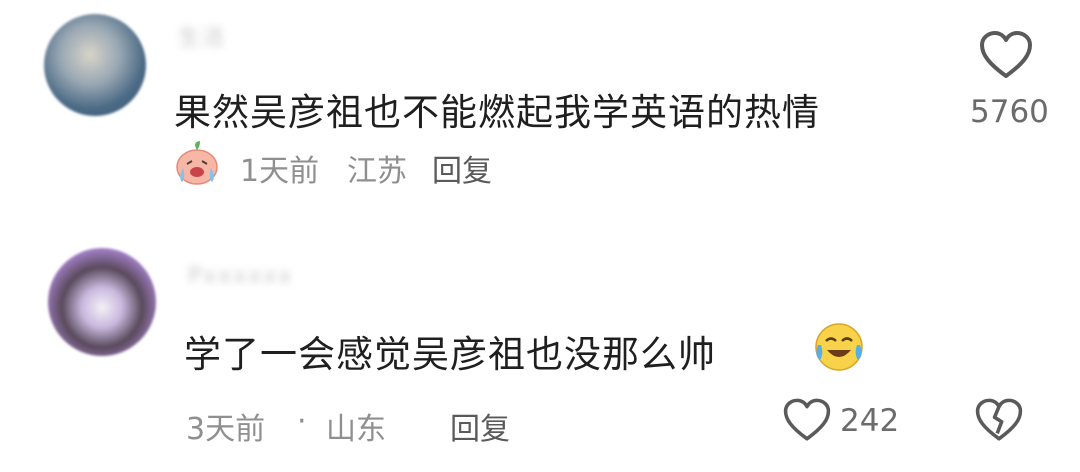  Describe the element at coordinates (1009, 112) in the screenshot. I see `like-count: 5760` at that location.